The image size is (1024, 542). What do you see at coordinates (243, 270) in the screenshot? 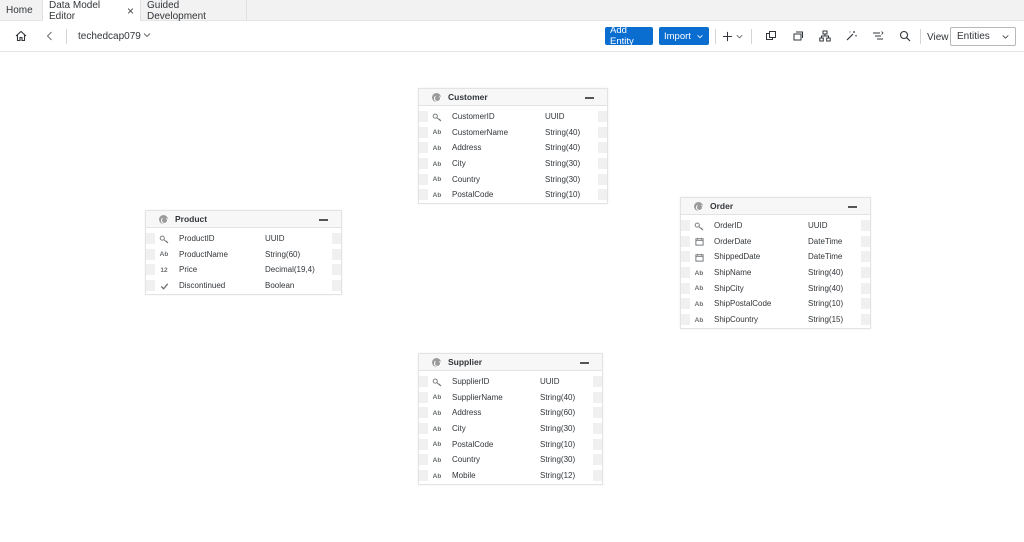
I see `field-row: 12 Price Decimal(19,4)` at bounding box center [243, 270].